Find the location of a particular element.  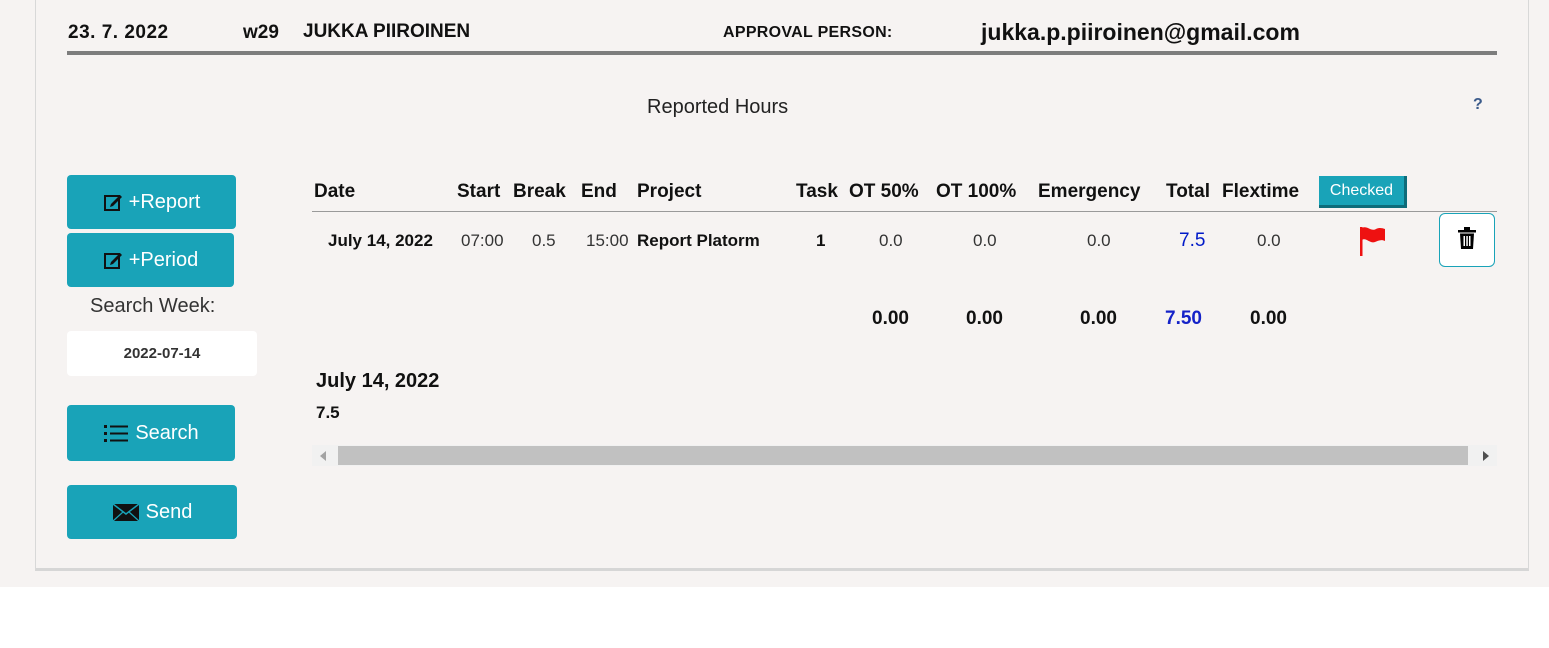

cell-emergency: 0.0 is located at coordinates (1099, 240).